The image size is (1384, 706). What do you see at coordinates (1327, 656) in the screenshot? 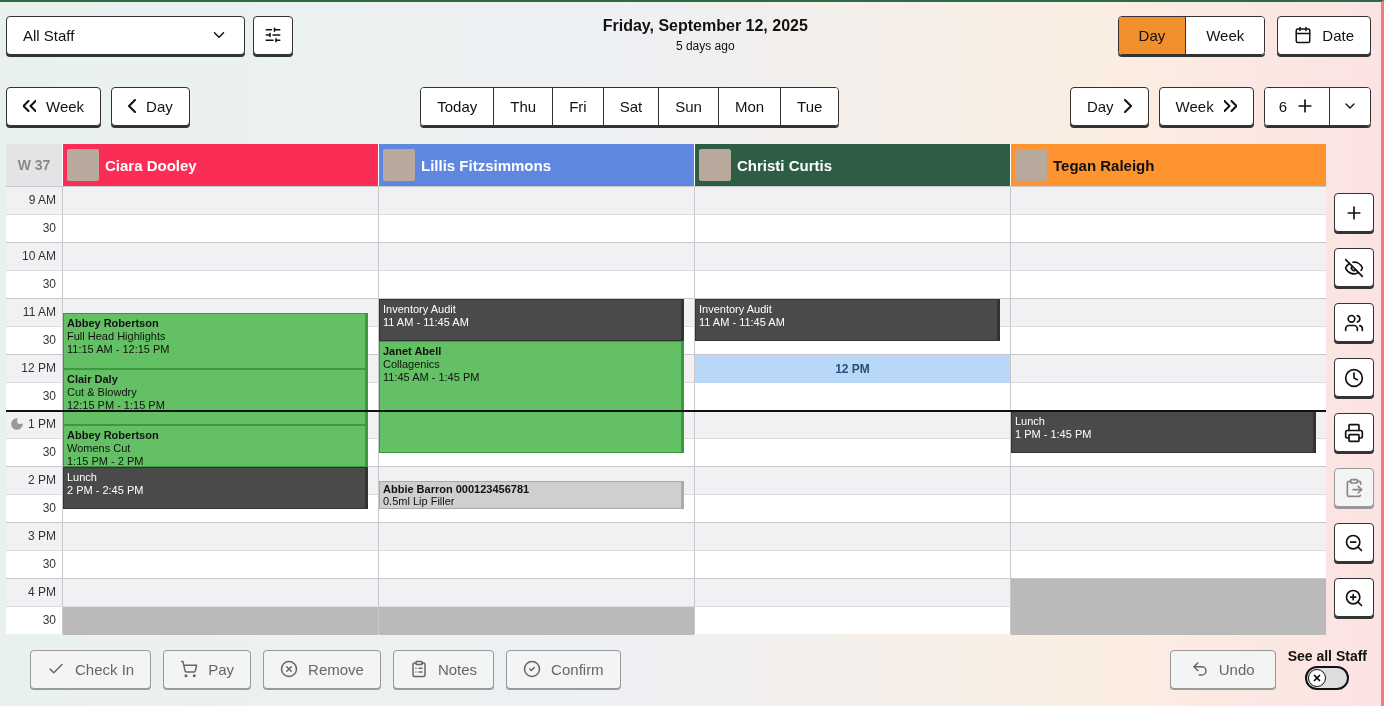
I see `toggle-label: See all Staff` at bounding box center [1327, 656].